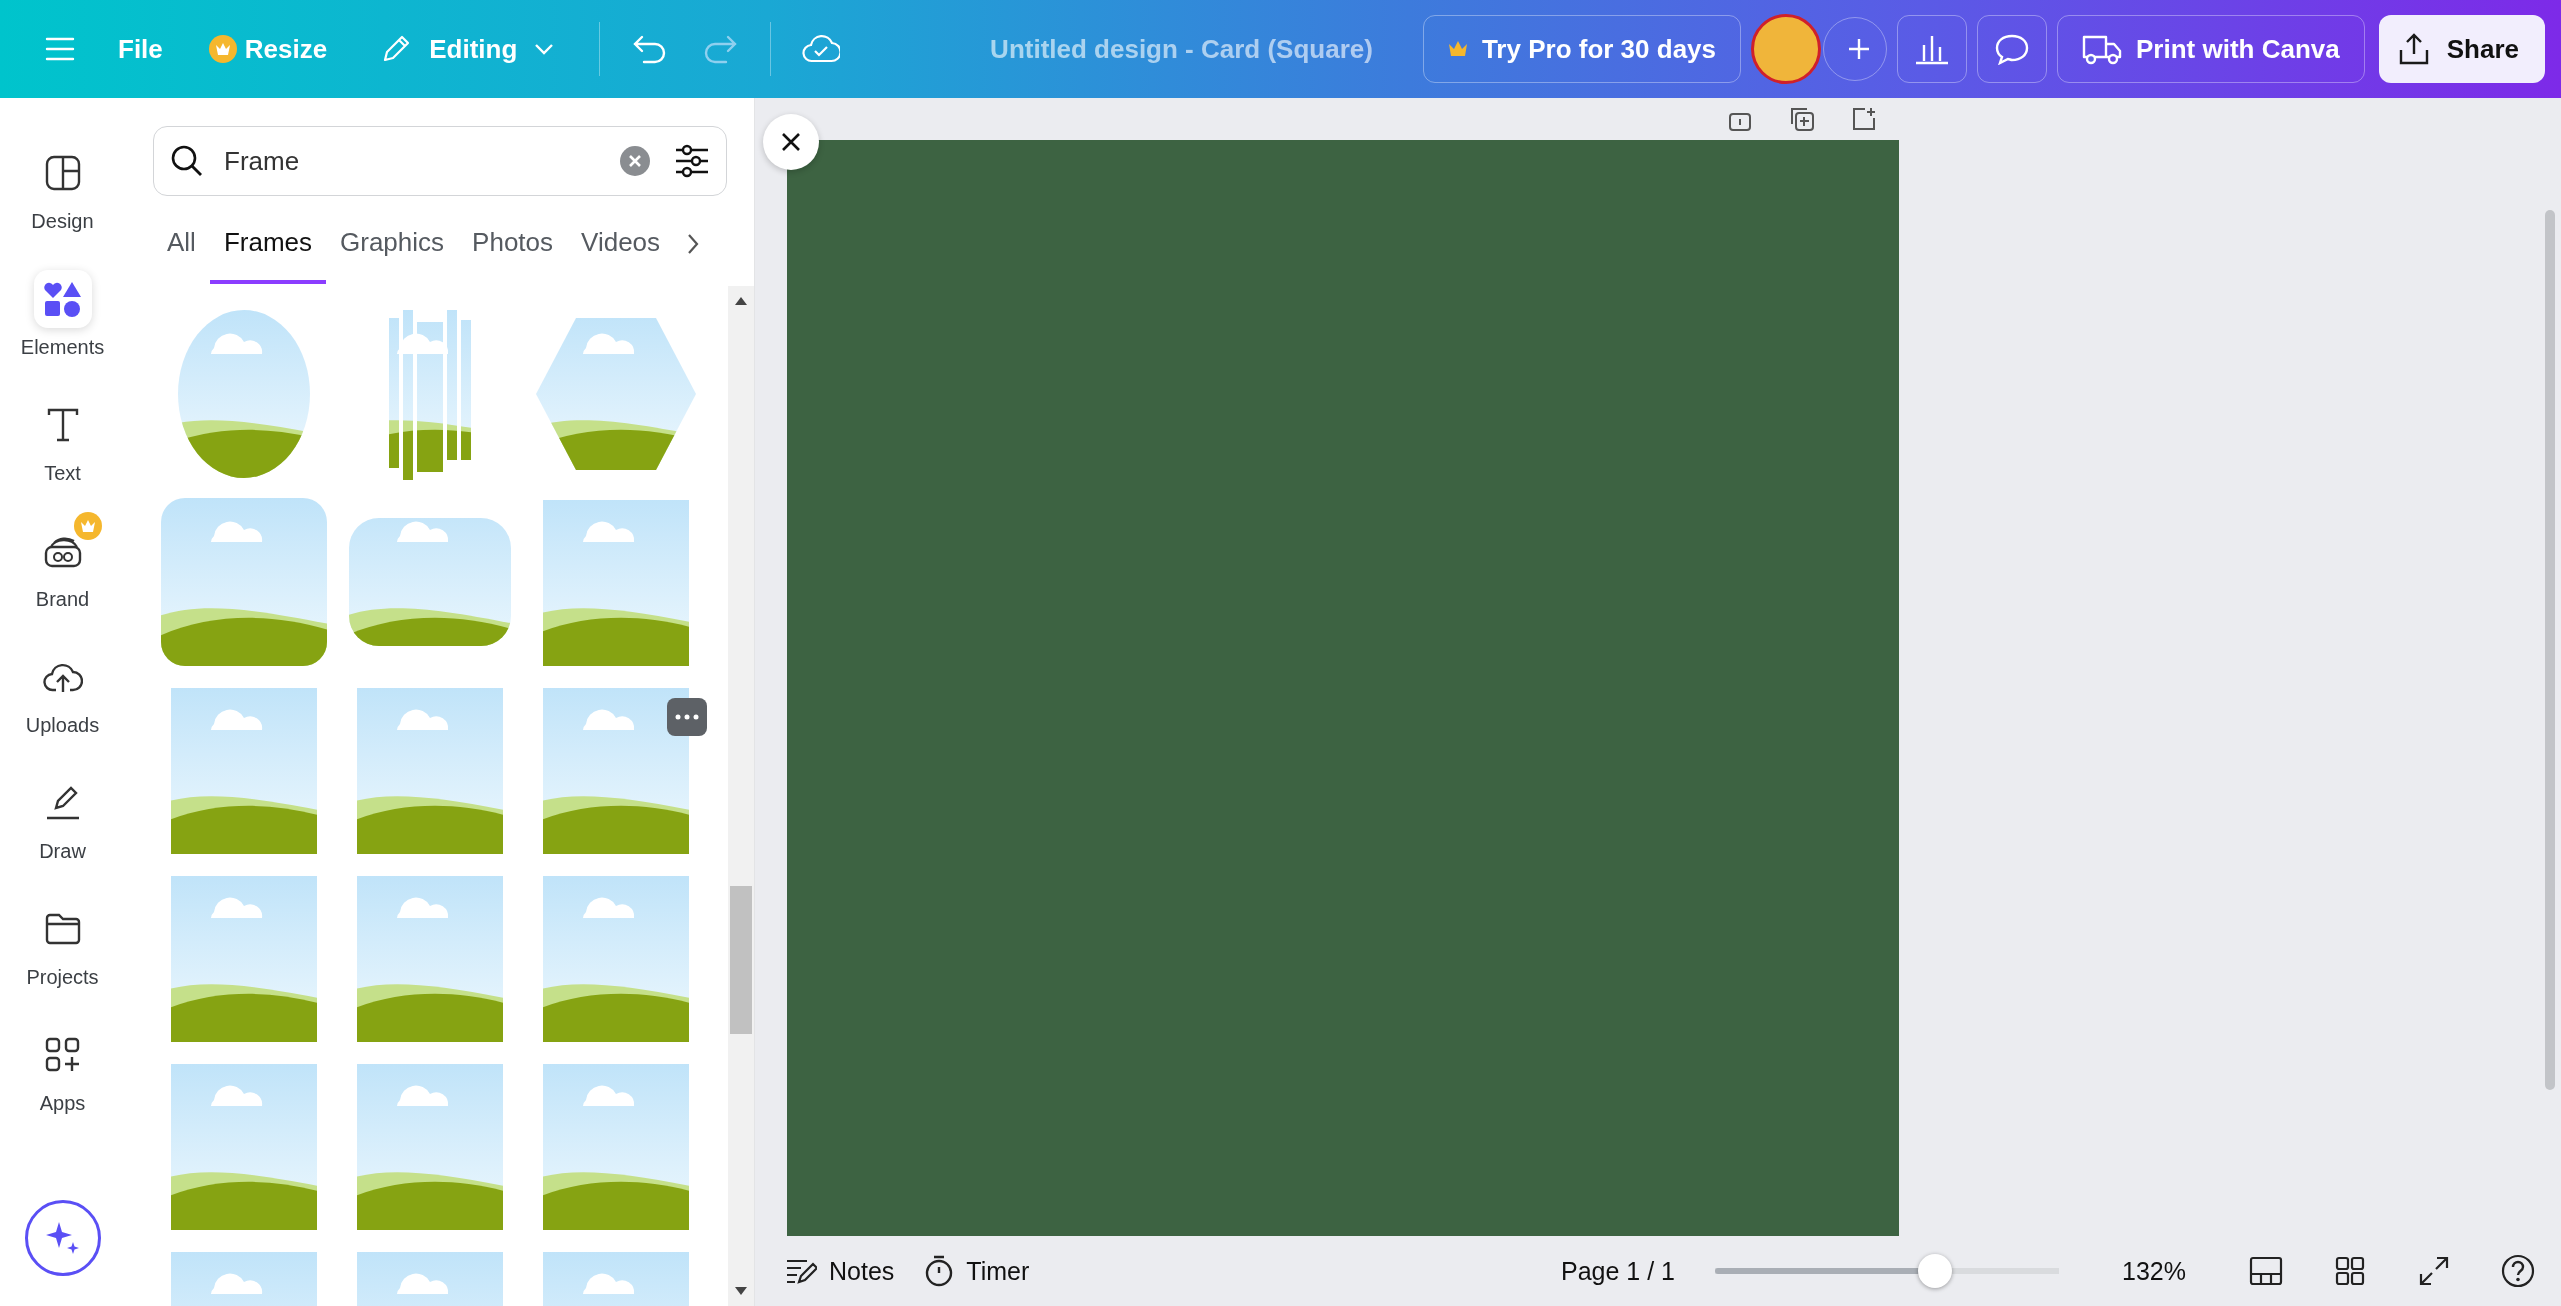 Image resolution: width=2561 pixels, height=1306 pixels. Describe the element at coordinates (62, 1055) in the screenshot. I see `apps-icon` at that location.